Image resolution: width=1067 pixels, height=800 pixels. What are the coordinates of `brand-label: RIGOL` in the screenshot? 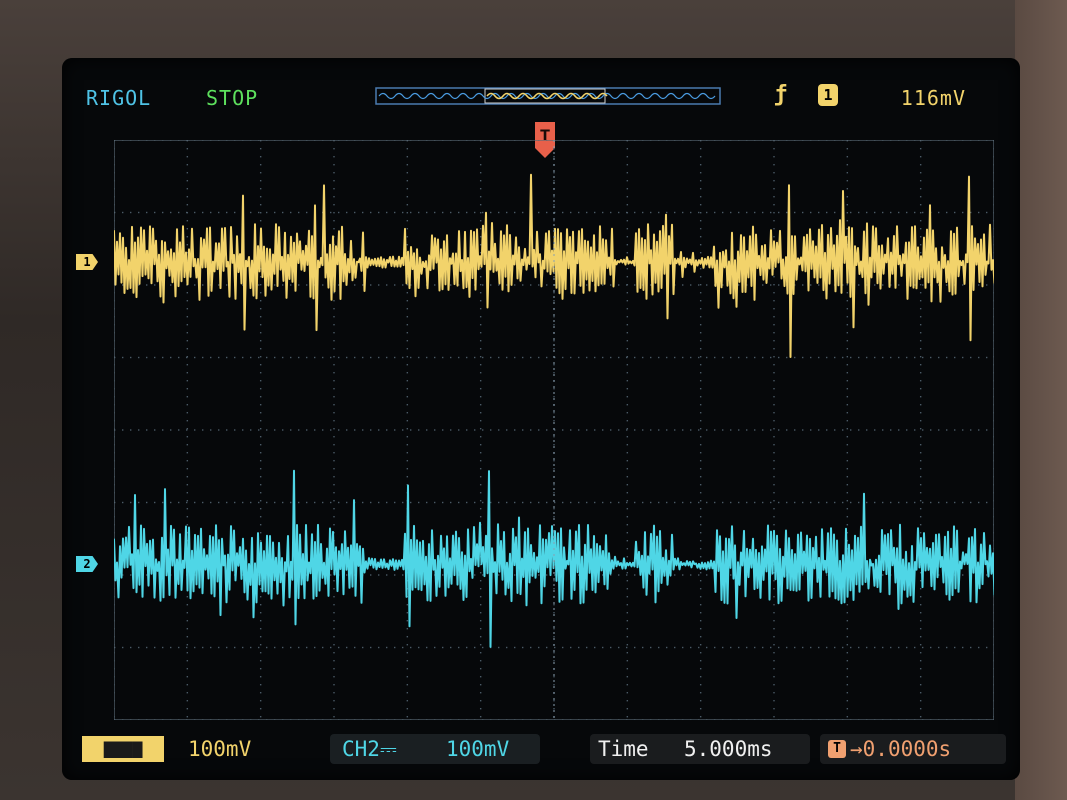 It's located at (119, 98).